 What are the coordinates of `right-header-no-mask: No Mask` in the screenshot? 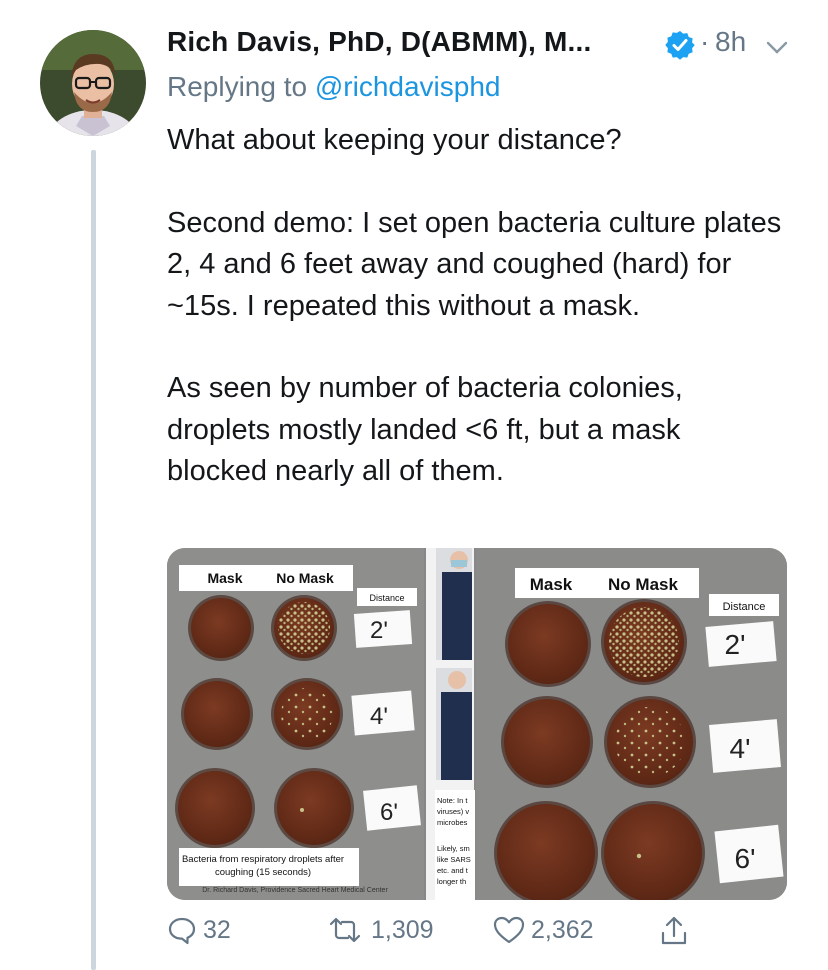 It's located at (643, 584).